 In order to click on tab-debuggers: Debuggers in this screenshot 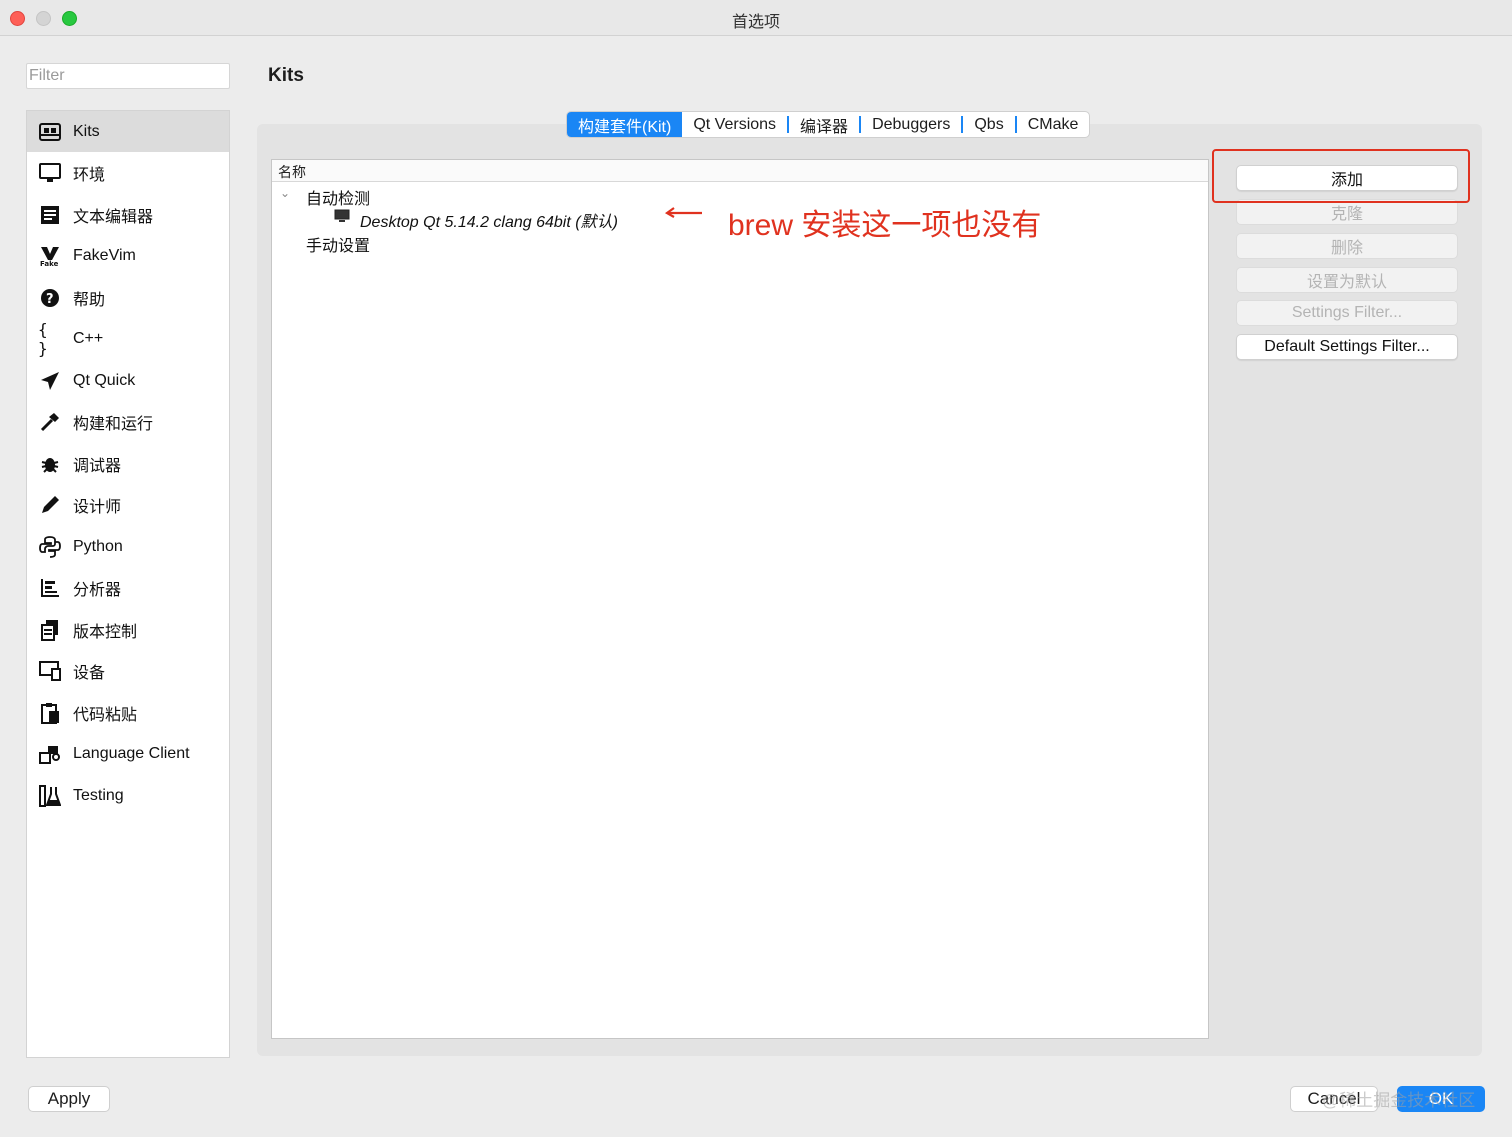, I will do `click(911, 124)`.